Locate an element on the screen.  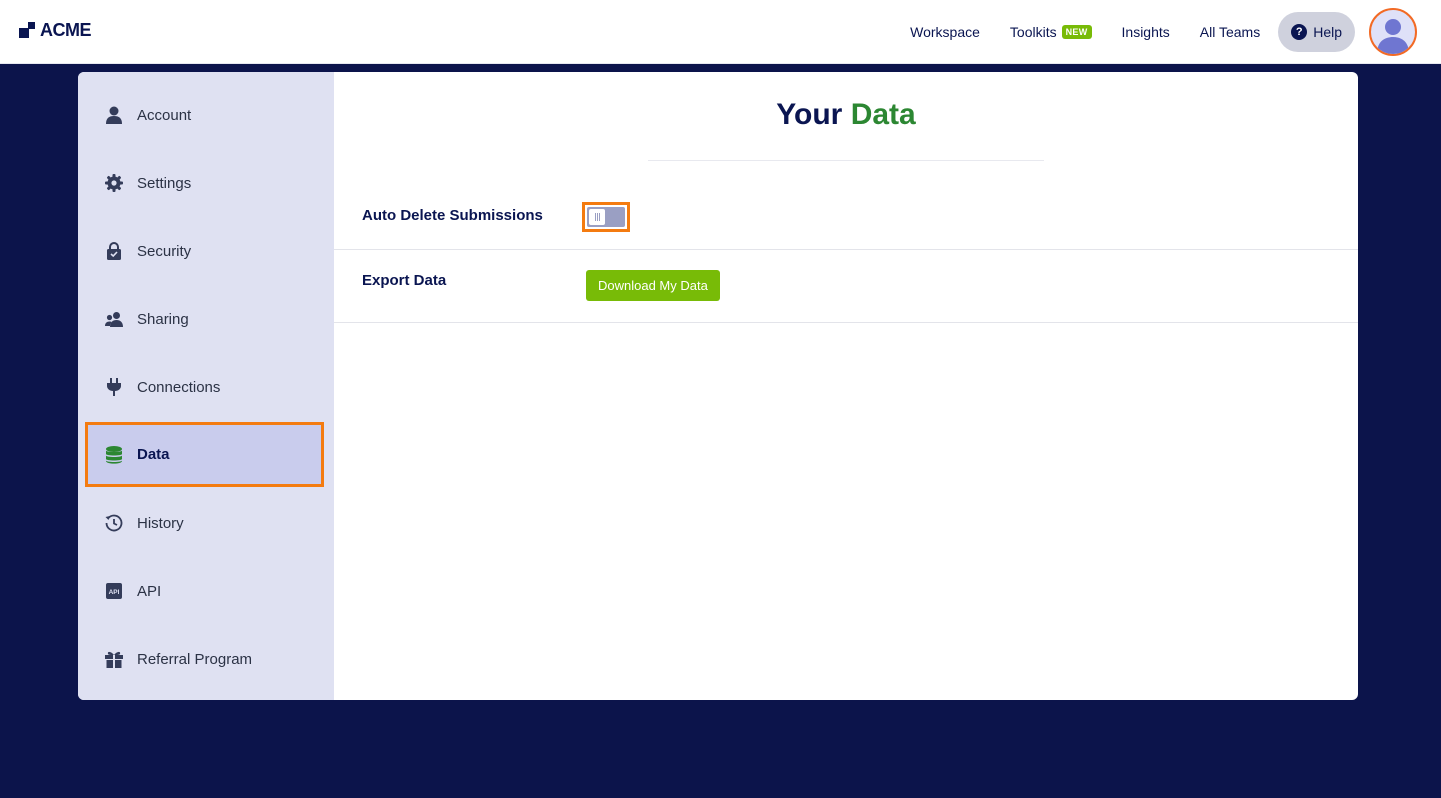
sidebar-item-label: Referral Program is located at coordinates (195, 659).